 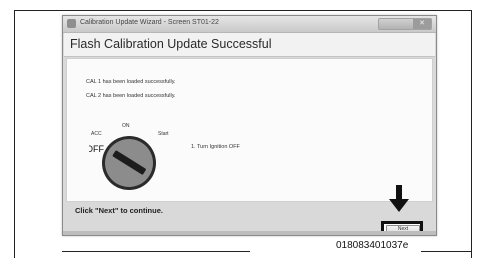 I want to click on figure-frame-top, so click(x=243, y=10).